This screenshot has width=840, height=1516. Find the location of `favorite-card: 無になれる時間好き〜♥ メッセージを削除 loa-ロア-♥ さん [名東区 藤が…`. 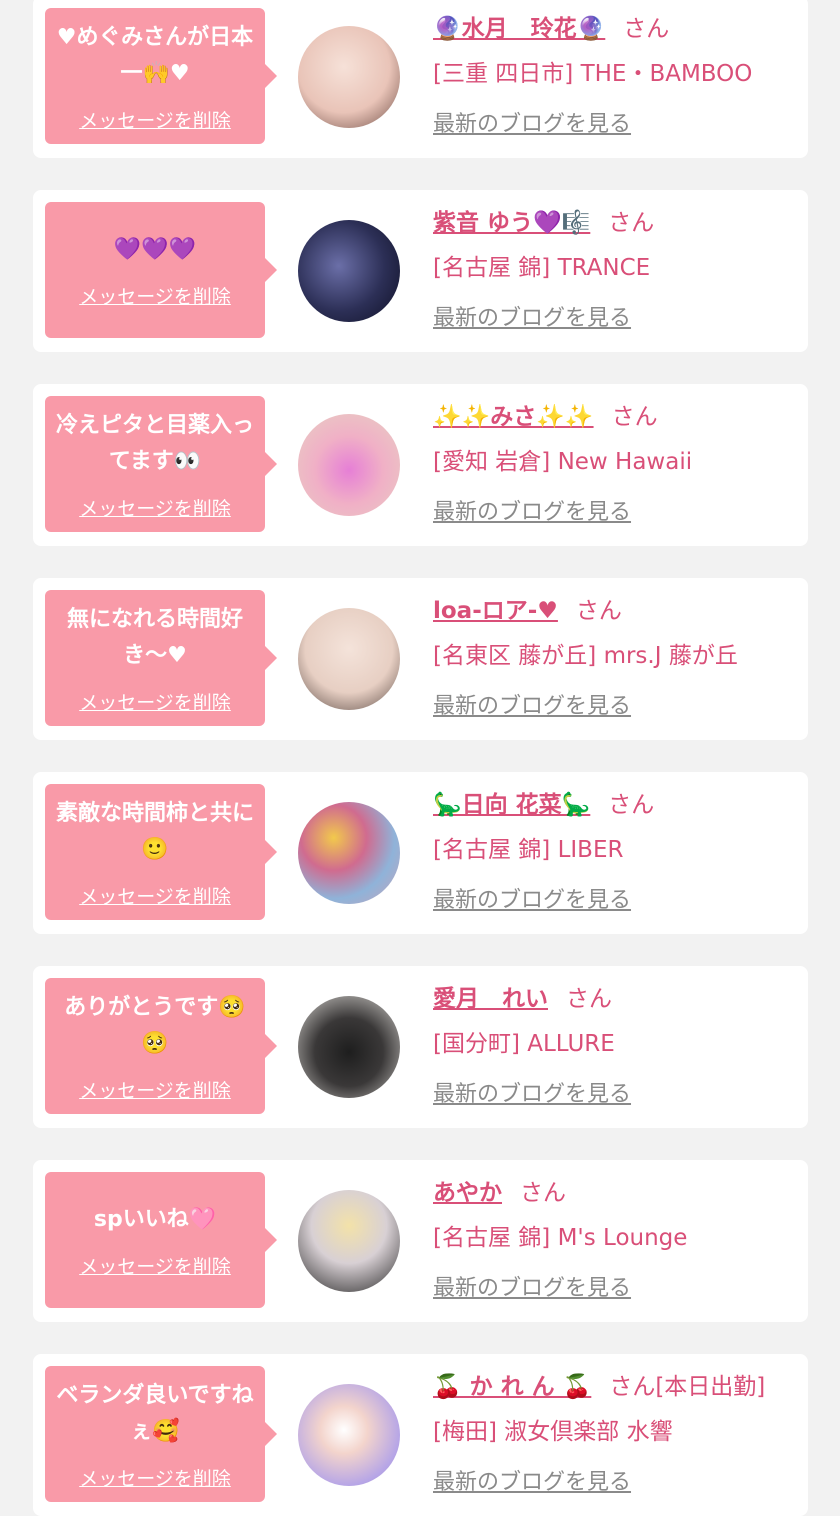

favorite-card: 無になれる時間好き〜♥ メッセージを削除 loa-ロア-♥ さん [名東区 藤が… is located at coordinates (420, 659).